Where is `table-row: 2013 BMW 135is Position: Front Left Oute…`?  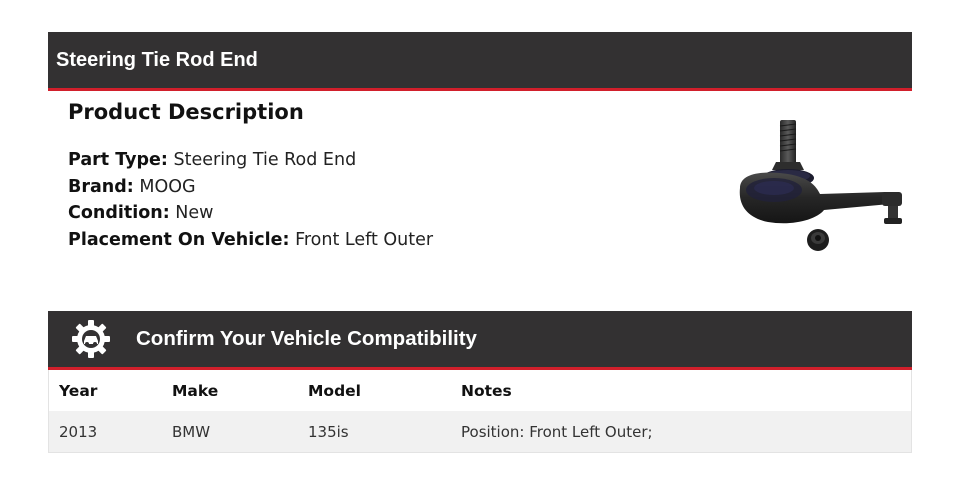 table-row: 2013 BMW 135is Position: Front Left Oute… is located at coordinates (480, 431).